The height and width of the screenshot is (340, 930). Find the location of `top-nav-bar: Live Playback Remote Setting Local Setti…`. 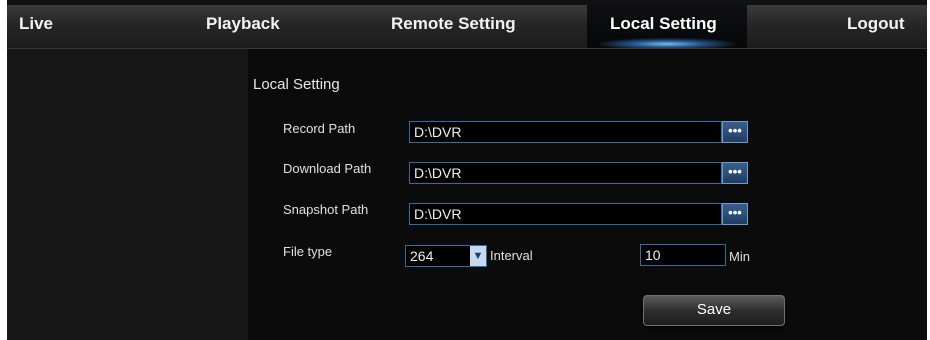

top-nav-bar: Live Playback Remote Setting Local Setti… is located at coordinates (467, 27).